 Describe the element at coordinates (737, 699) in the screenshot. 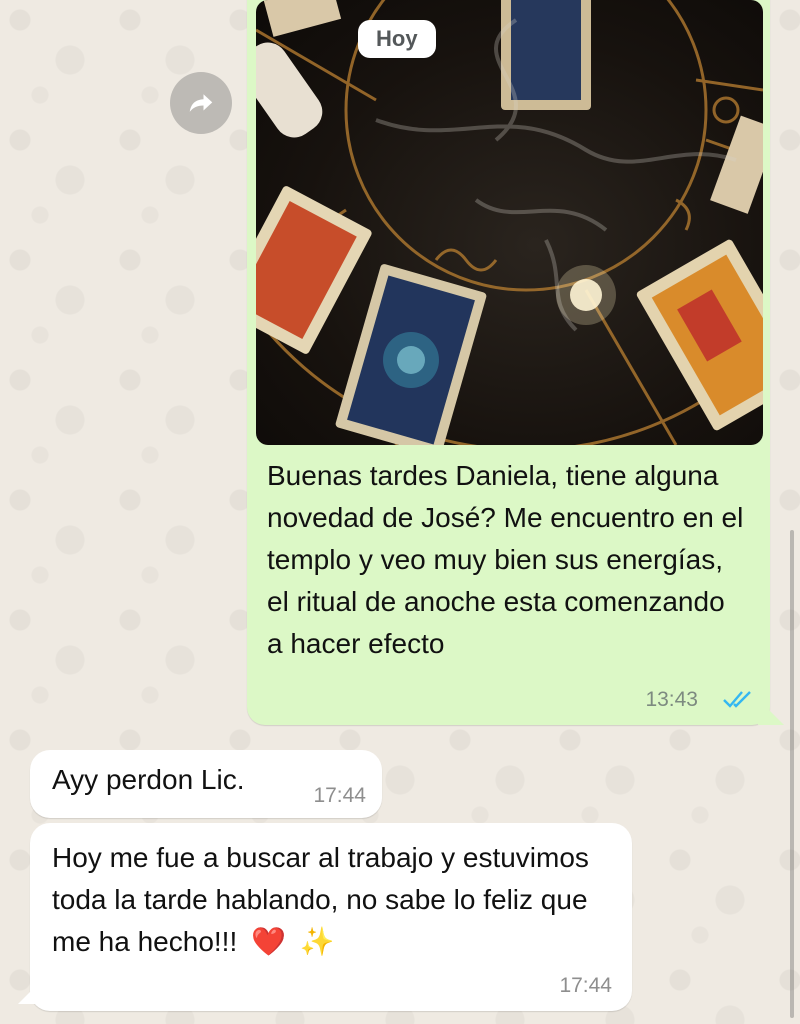

I see `double-check-read-icon` at that location.